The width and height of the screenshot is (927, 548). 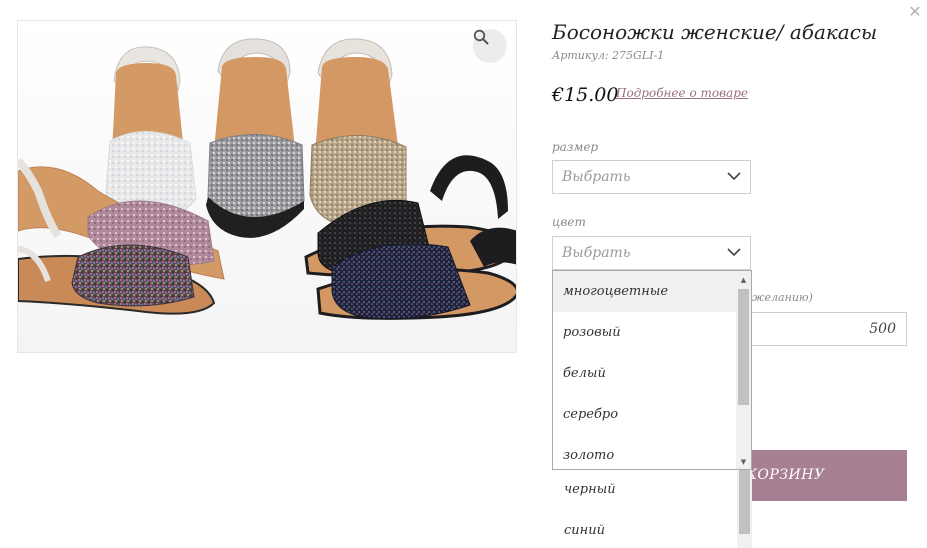 I want to click on close-icon: ✕, so click(x=915, y=12).